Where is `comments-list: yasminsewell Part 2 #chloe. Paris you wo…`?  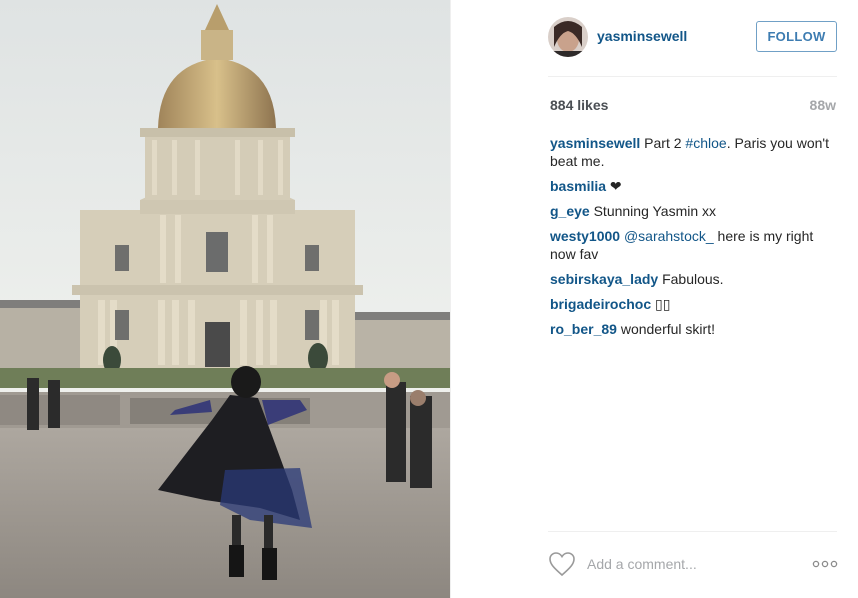
comments-list: yasminsewell Part 2 #chloe. Paris you wo… is located at coordinates (695, 239).